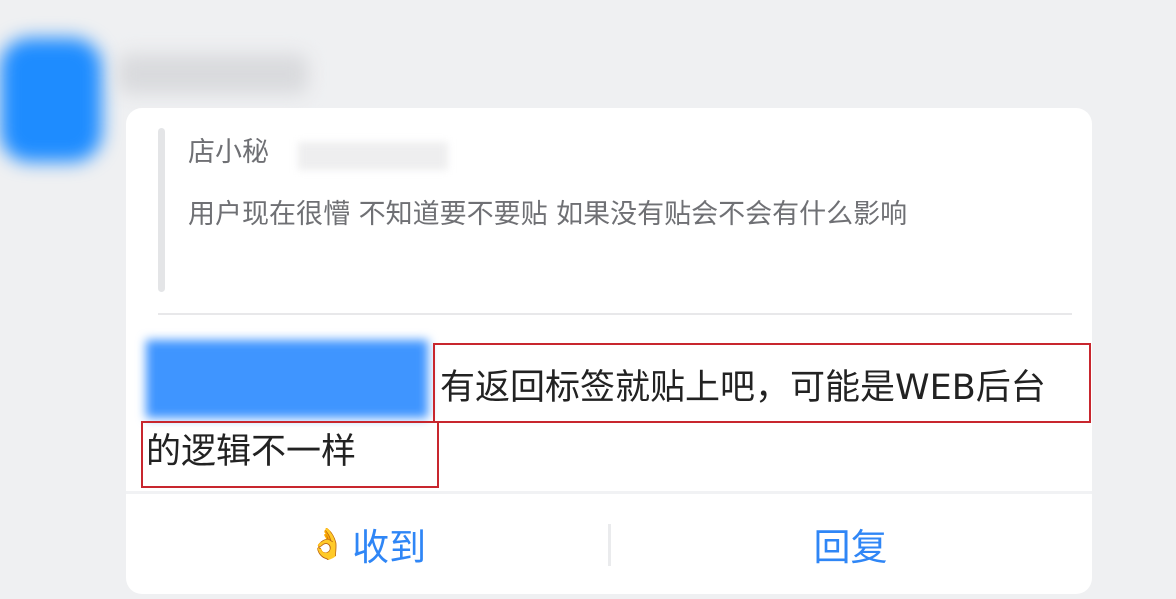 The height and width of the screenshot is (599, 1176). Describe the element at coordinates (51, 100) in the screenshot. I see `sender-avatar` at that location.